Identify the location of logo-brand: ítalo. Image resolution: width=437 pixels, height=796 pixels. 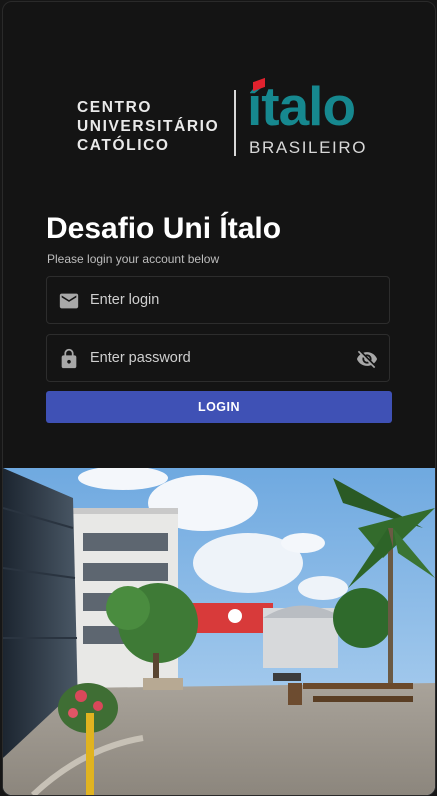
(301, 106).